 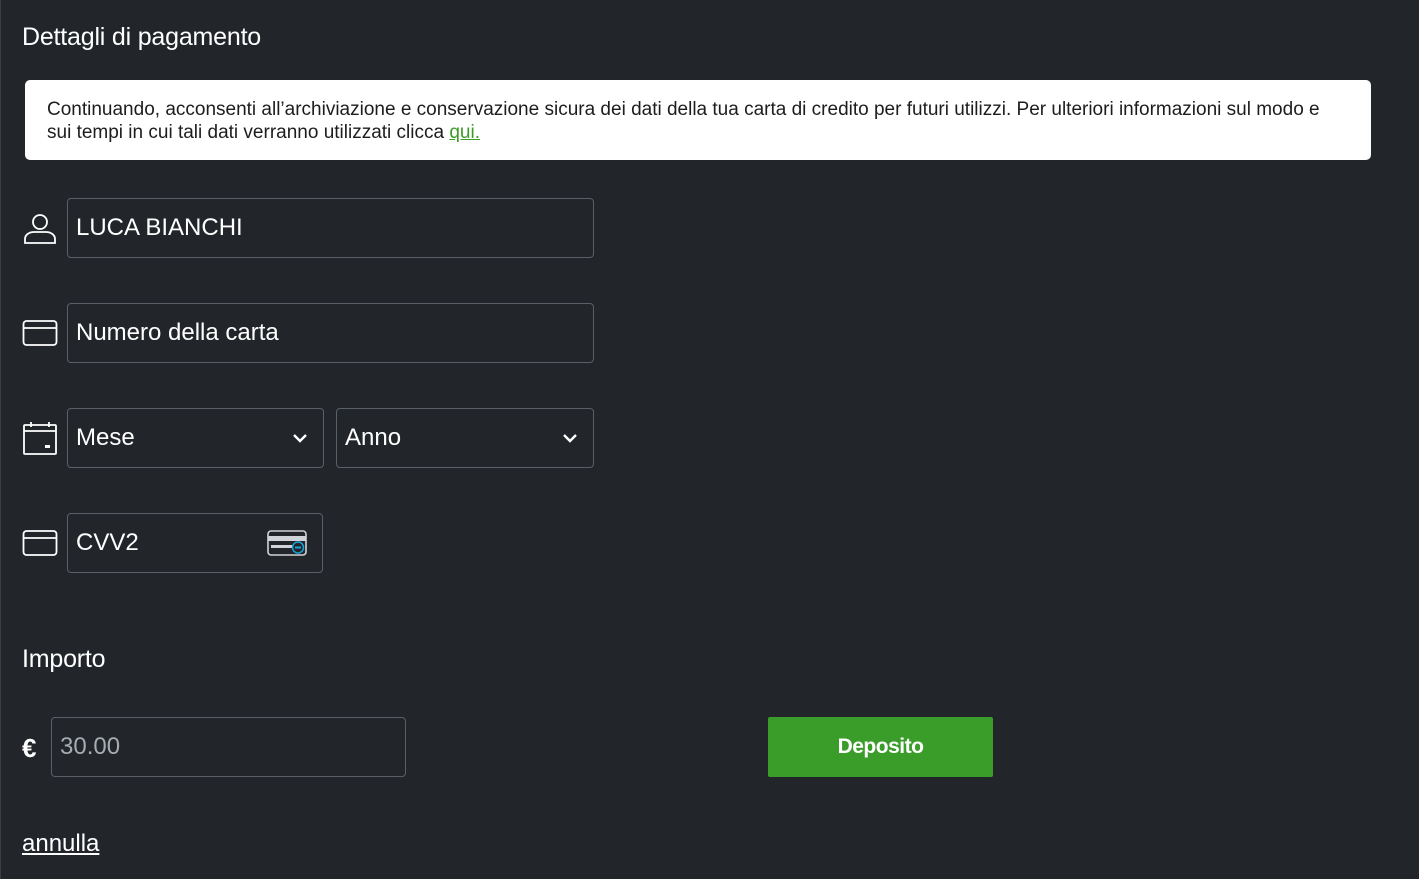 I want to click on user-icon, so click(x=40, y=228).